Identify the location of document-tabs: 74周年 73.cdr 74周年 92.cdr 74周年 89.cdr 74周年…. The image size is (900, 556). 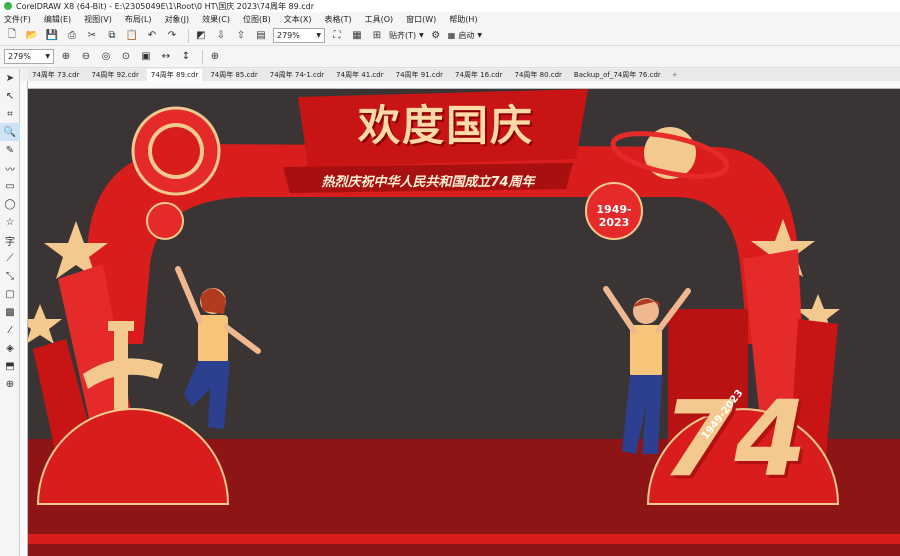
(464, 75).